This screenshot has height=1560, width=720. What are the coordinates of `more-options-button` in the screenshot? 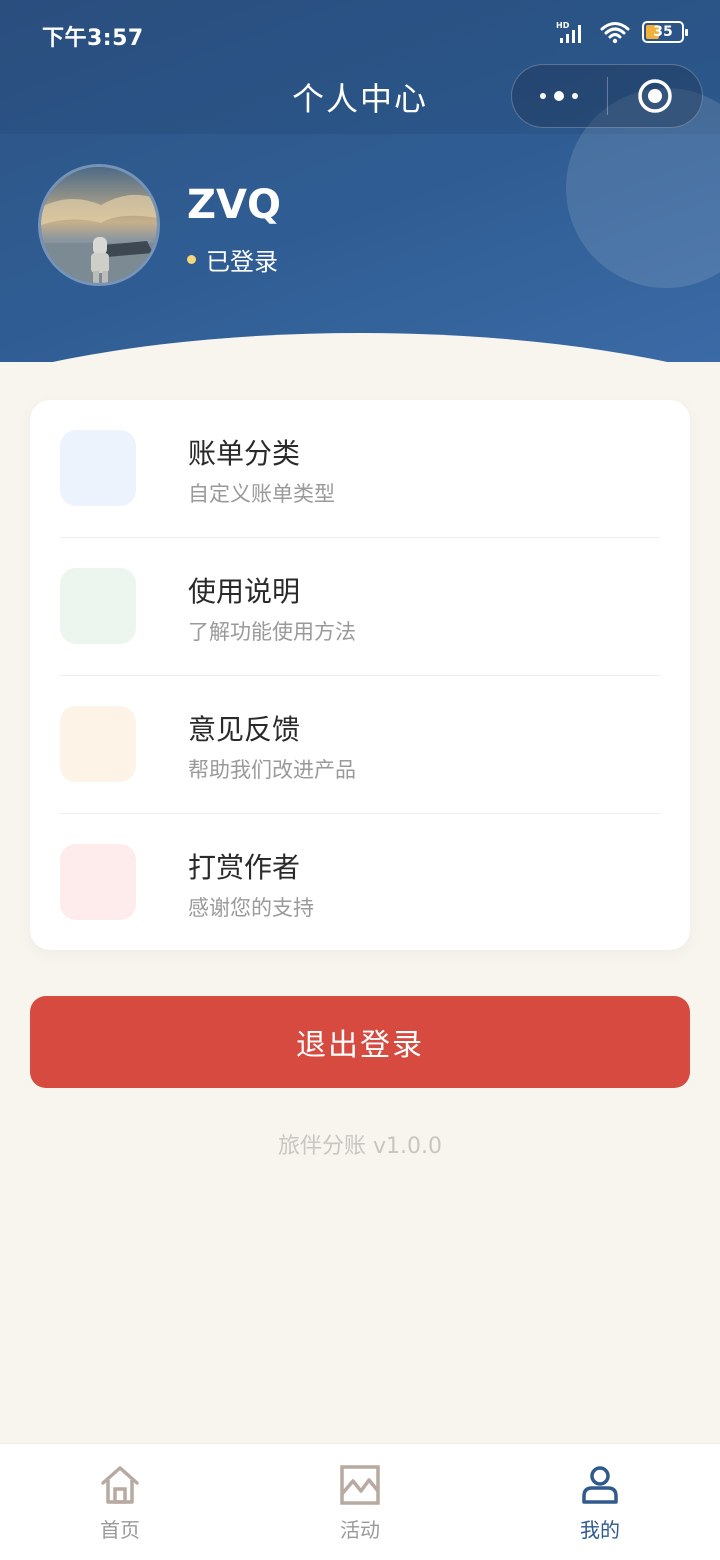 It's located at (559, 96).